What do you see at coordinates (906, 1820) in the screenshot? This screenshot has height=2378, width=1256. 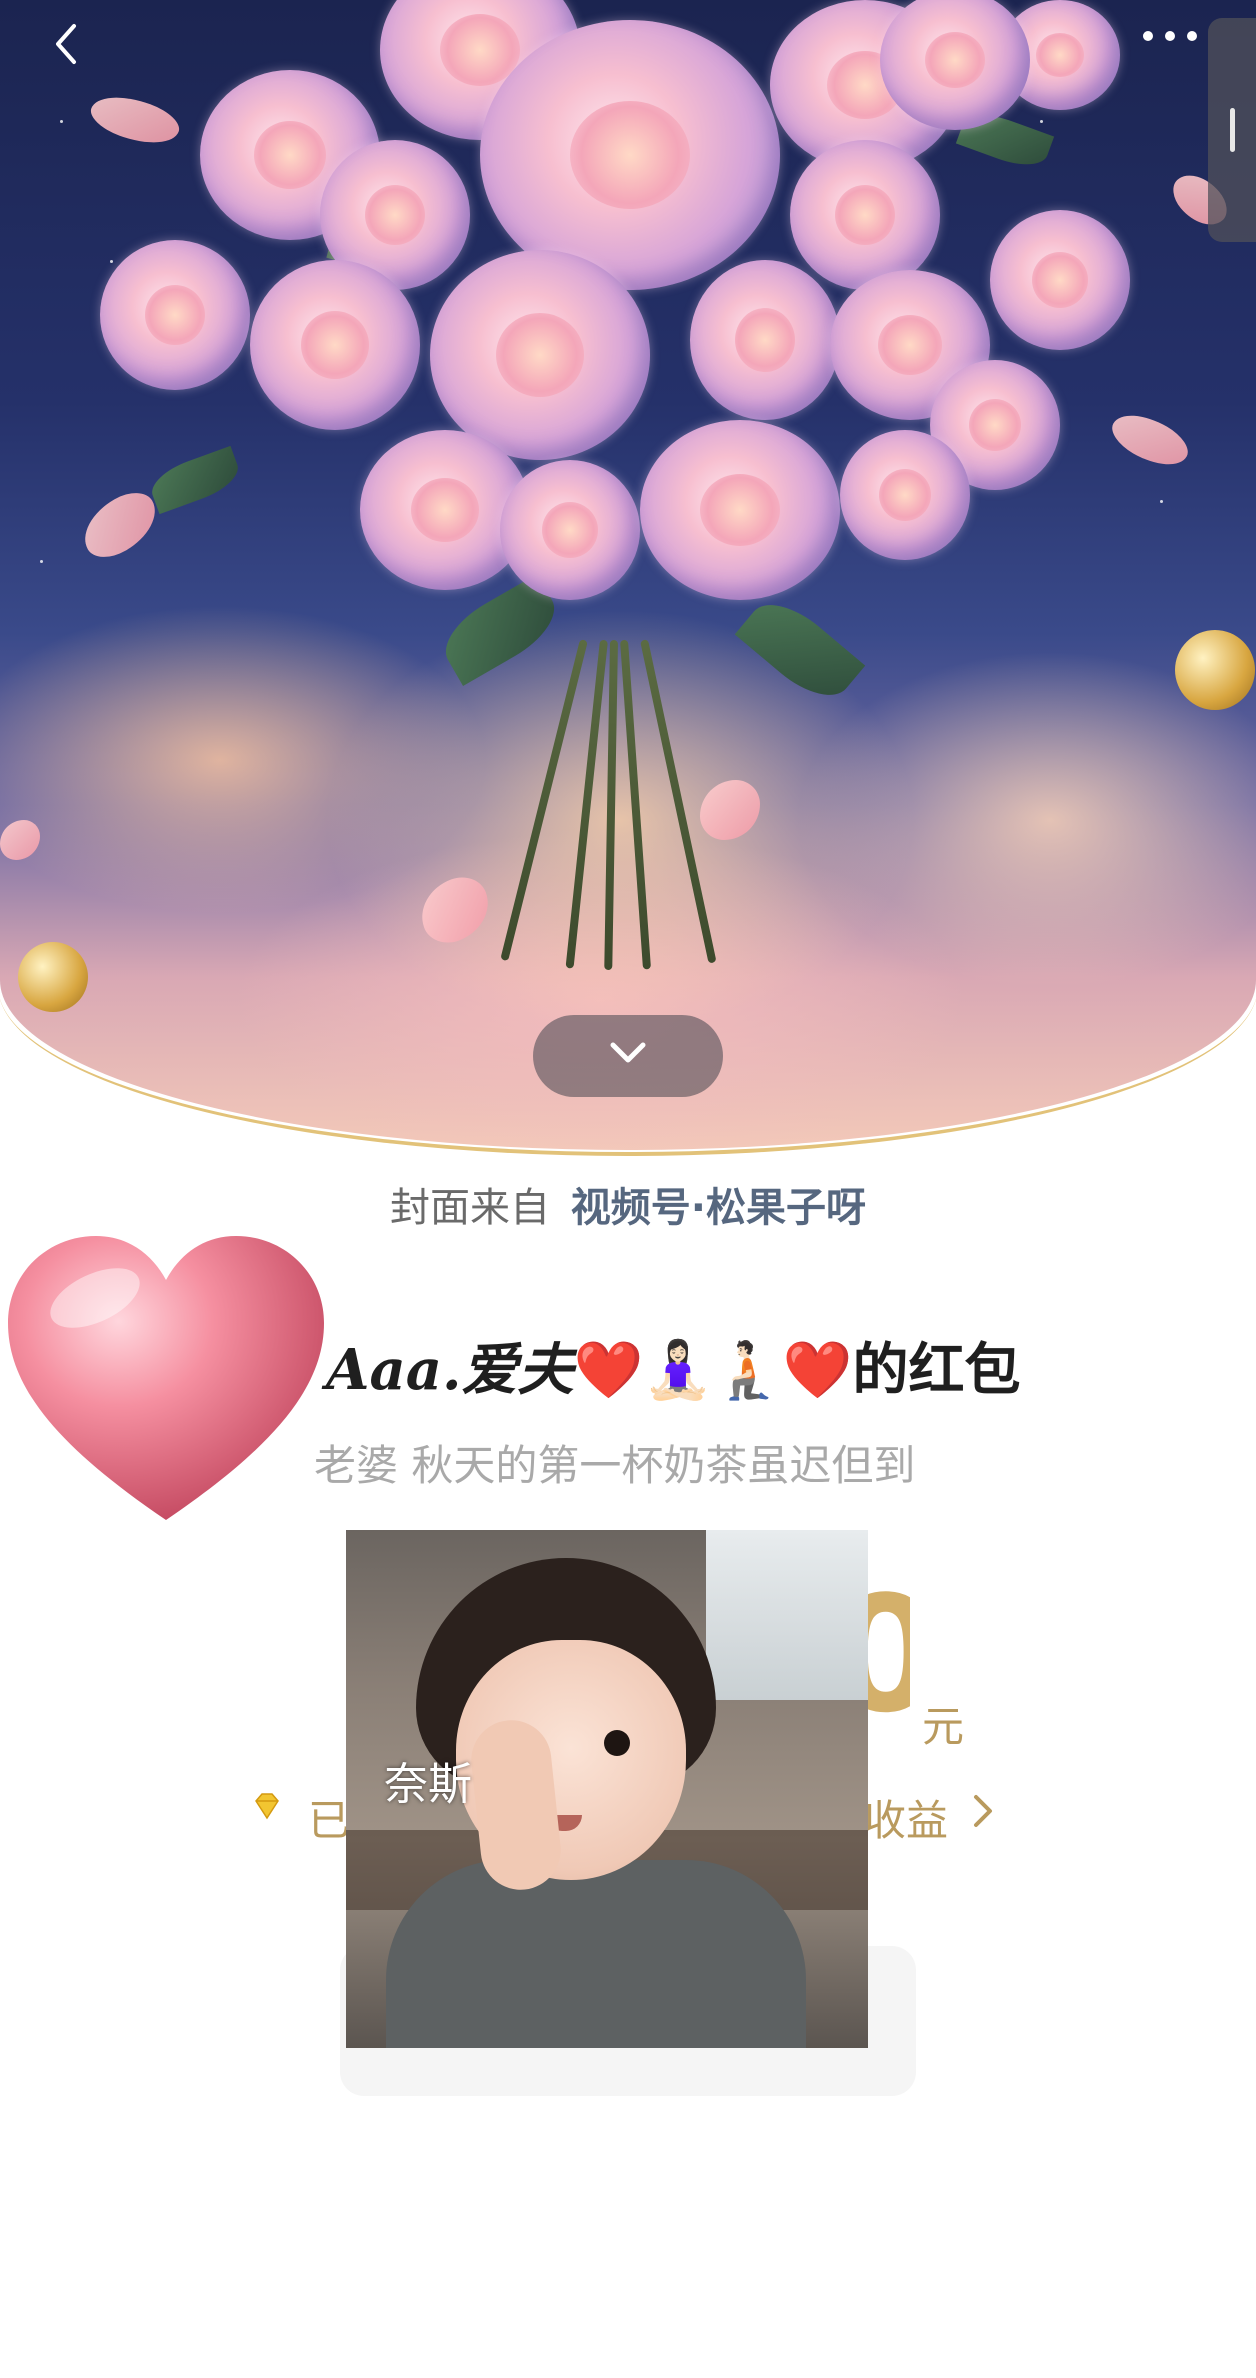 I see `earnings-right-text: 收益` at bounding box center [906, 1820].